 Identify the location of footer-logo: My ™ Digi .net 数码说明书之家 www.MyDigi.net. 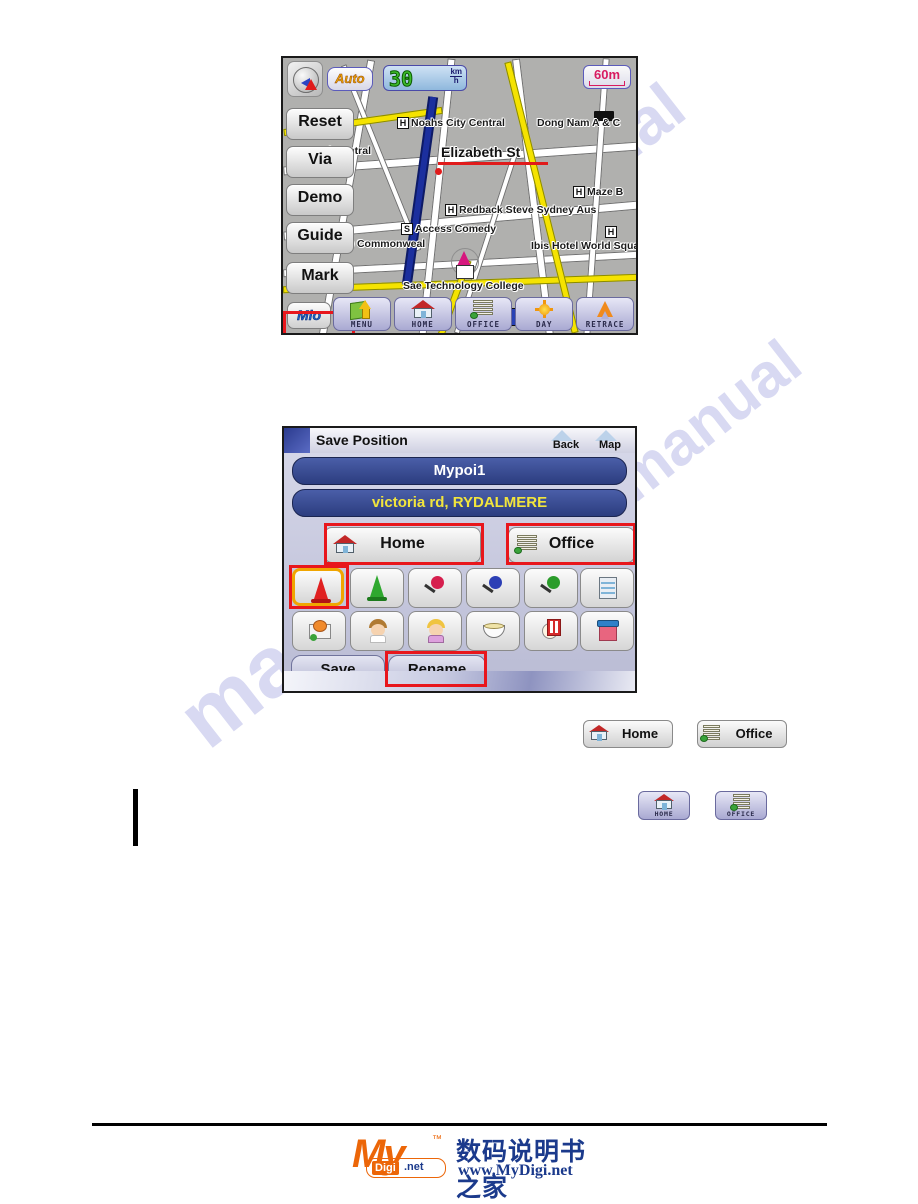
(472, 1166).